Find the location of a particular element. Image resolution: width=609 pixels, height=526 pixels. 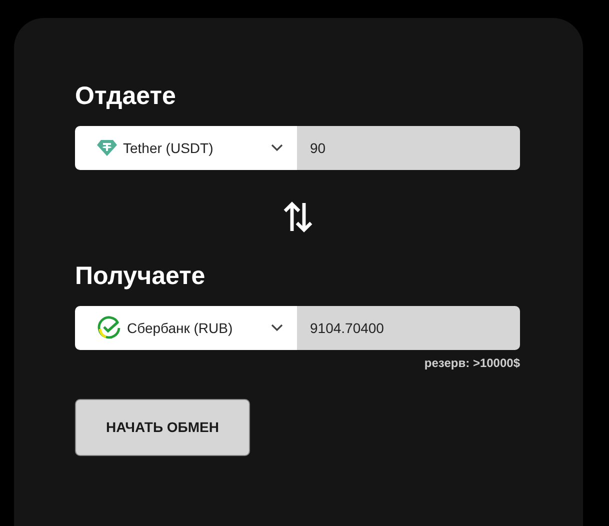

currency-select: Tether (USDT) is located at coordinates (186, 148).